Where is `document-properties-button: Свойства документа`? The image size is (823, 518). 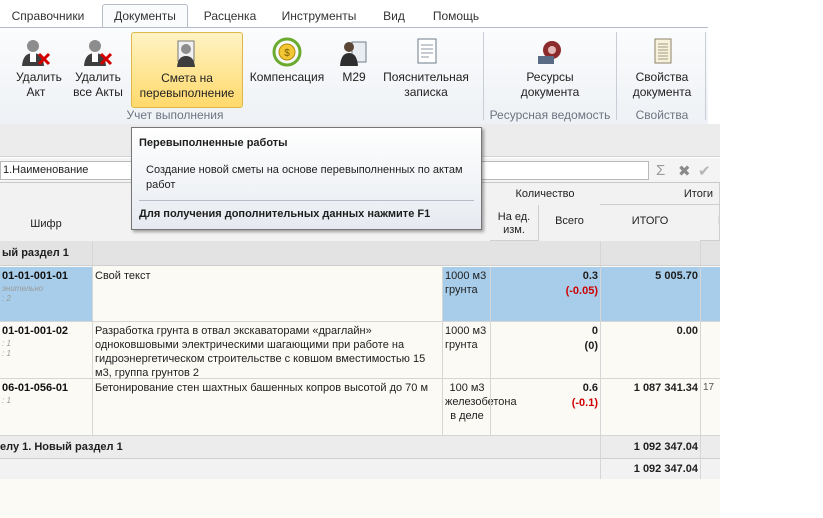
document-properties-button: Свойства документа is located at coordinates (662, 69).